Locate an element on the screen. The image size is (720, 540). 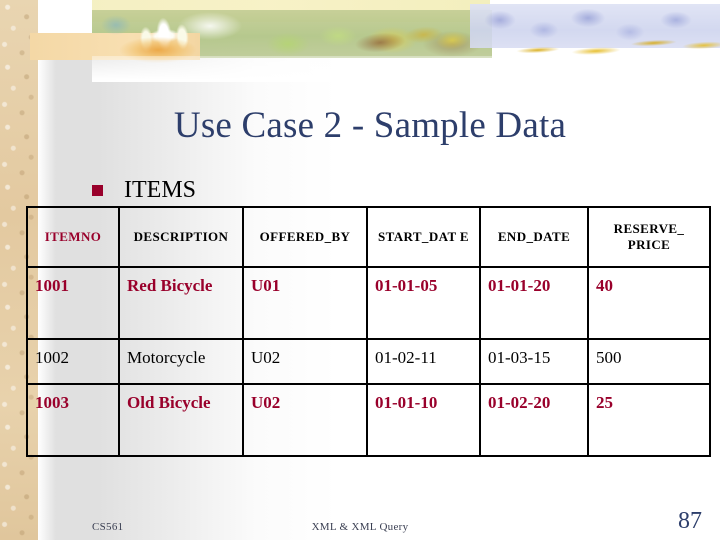
cell-itemno: 1001 is located at coordinates (73, 303).